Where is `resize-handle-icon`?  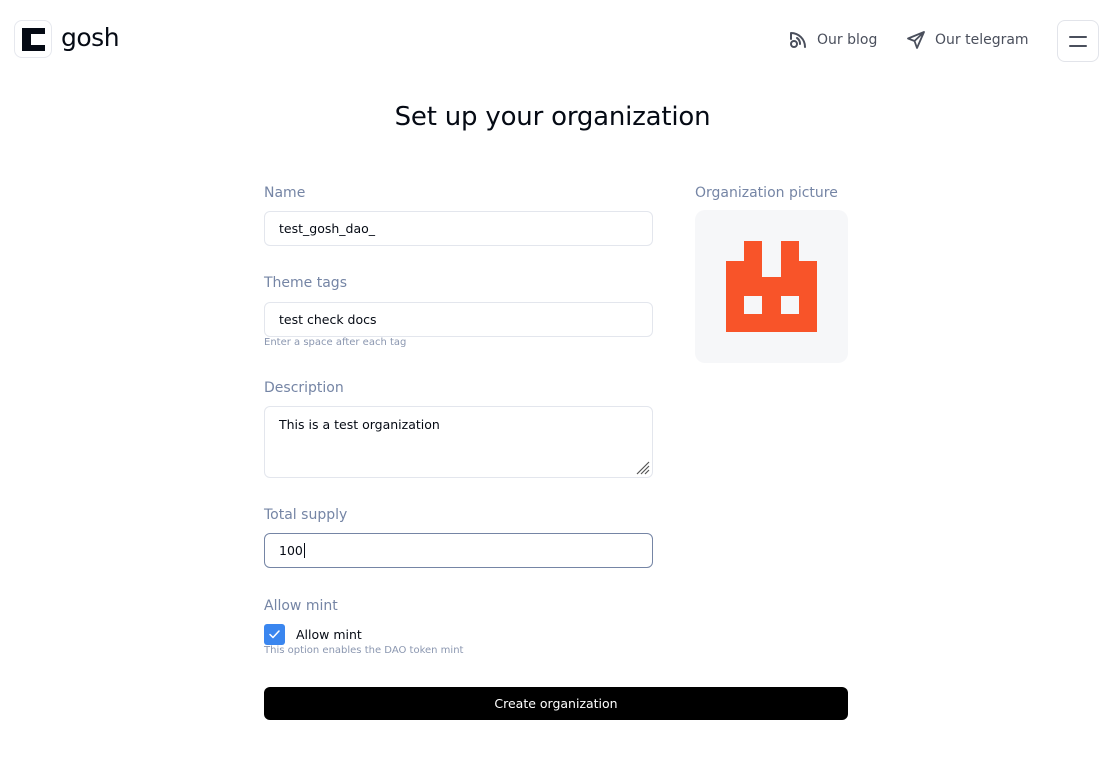
resize-handle-icon is located at coordinates (642, 467).